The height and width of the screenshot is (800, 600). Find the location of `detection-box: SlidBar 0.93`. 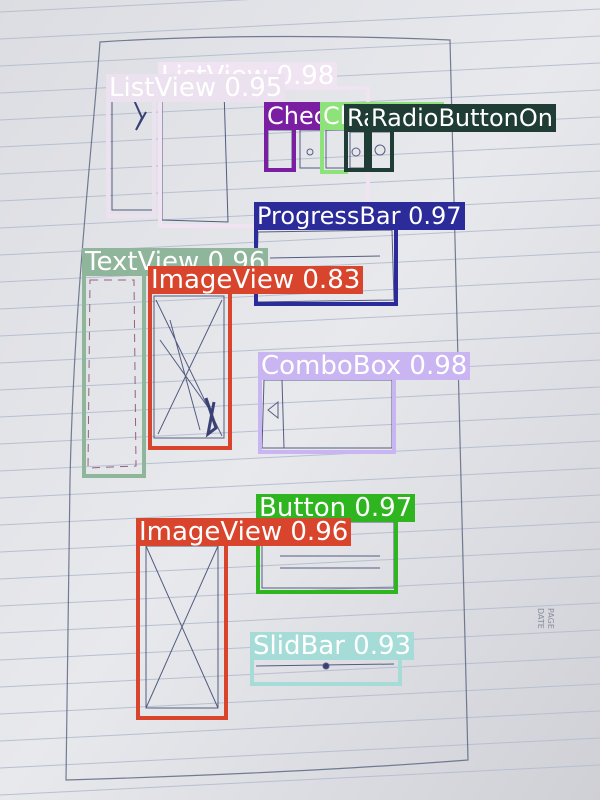

detection-box: SlidBar 0.93 is located at coordinates (332, 659).